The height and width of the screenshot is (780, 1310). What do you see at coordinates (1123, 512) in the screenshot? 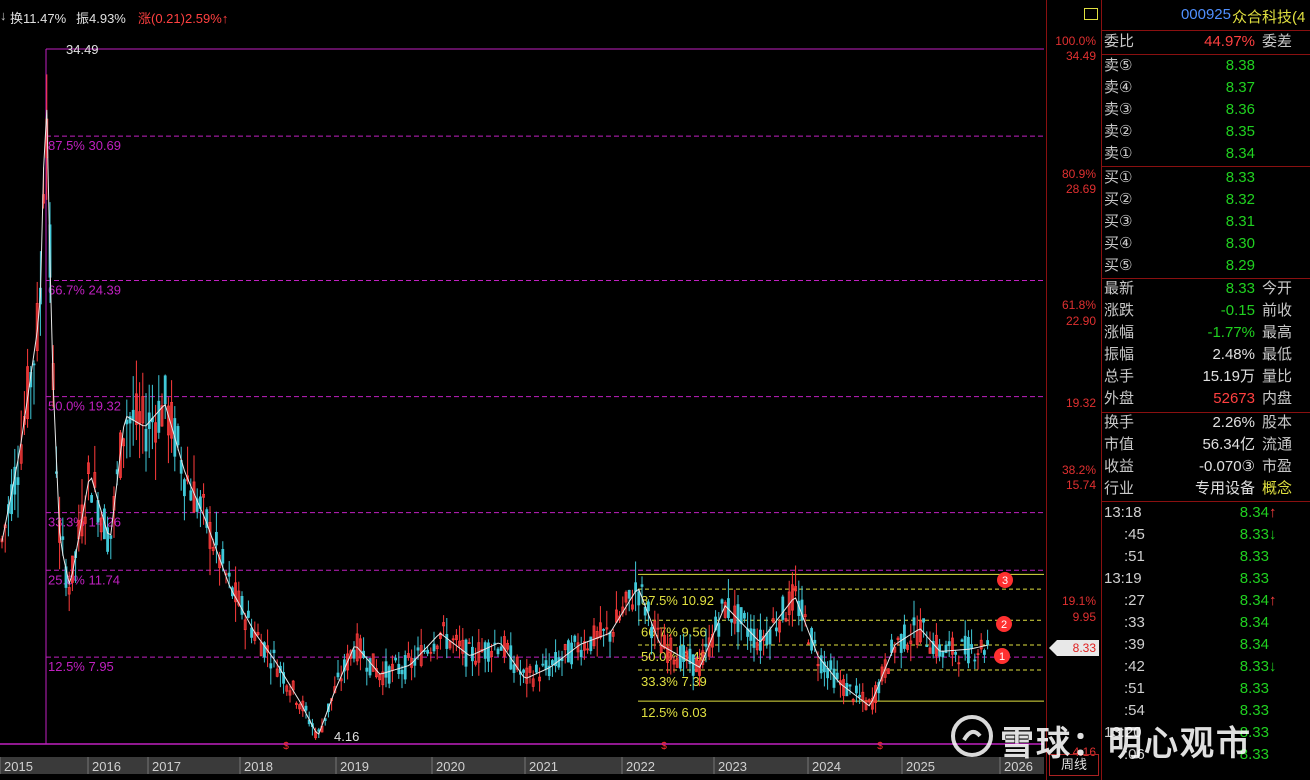
I see `tick-time: 13:18` at bounding box center [1123, 512].